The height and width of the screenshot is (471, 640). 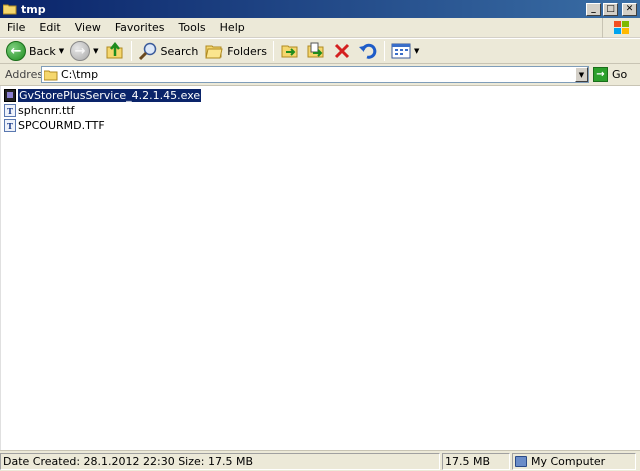 I want to click on up-folder-icon, so click(x=114, y=50).